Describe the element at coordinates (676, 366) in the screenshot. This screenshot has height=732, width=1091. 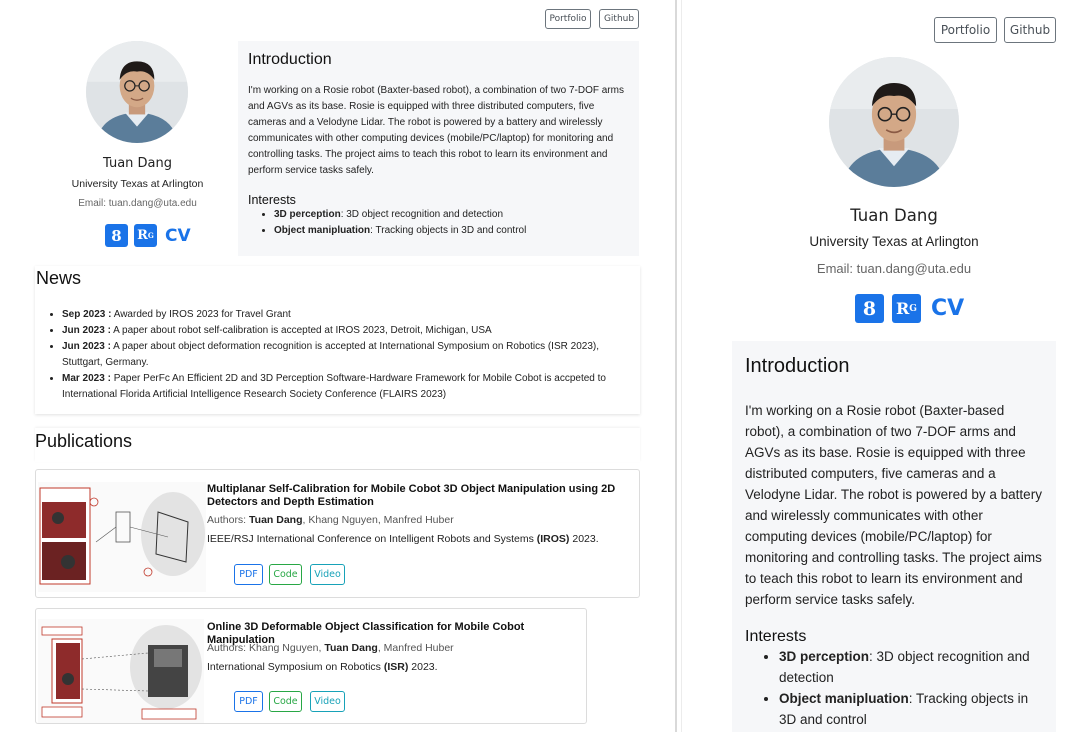
I see `pane-divider` at that location.